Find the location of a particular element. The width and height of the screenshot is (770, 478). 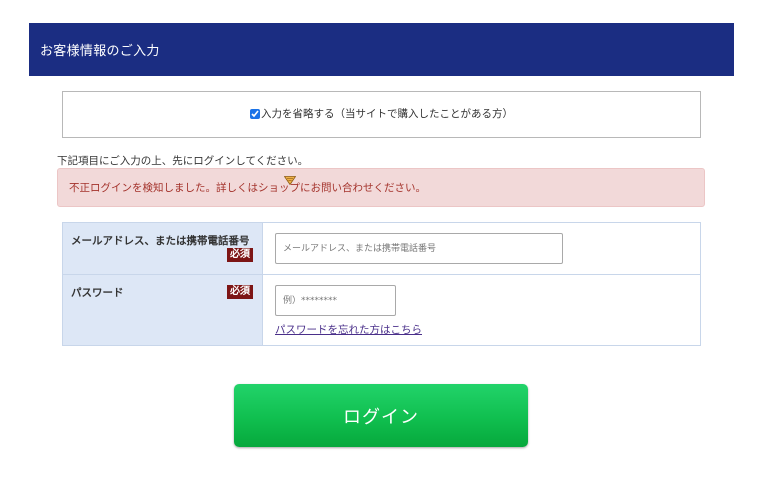

login-button: ログイン is located at coordinates (381, 415).